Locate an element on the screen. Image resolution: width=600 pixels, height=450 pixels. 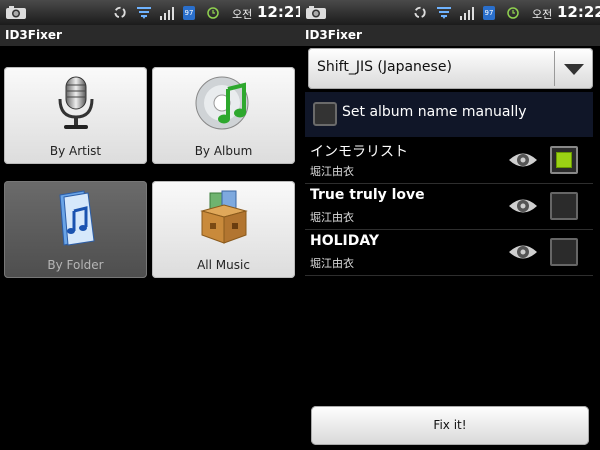
by-album-label: By Album is located at coordinates (223, 151).